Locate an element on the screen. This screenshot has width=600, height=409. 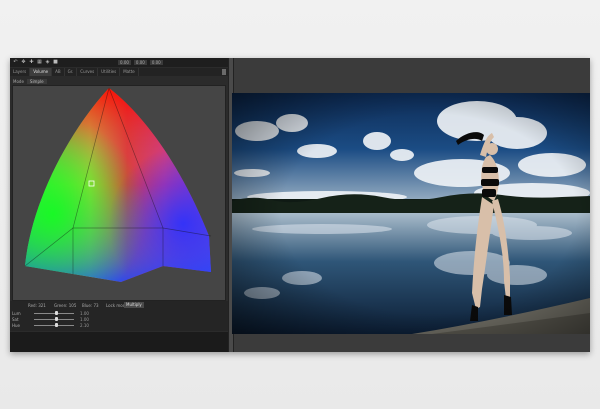
toolbar: ↶ ✥ ✚ ▦ ◈ ■ 0.00 0.00 0.00 is located at coordinates (119, 62).